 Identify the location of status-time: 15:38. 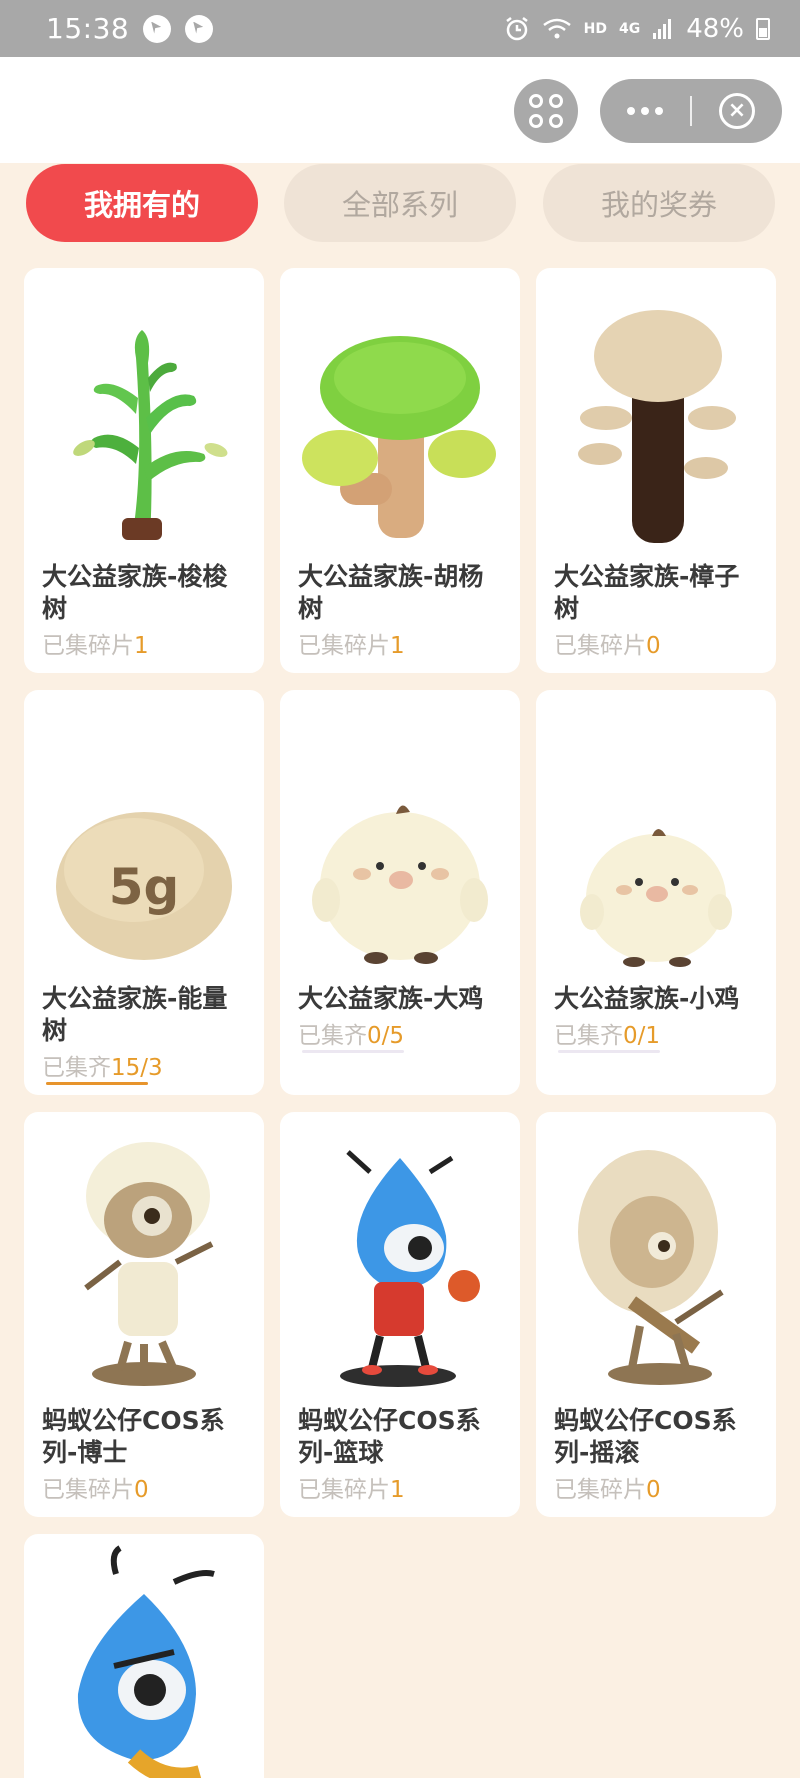
(88, 28).